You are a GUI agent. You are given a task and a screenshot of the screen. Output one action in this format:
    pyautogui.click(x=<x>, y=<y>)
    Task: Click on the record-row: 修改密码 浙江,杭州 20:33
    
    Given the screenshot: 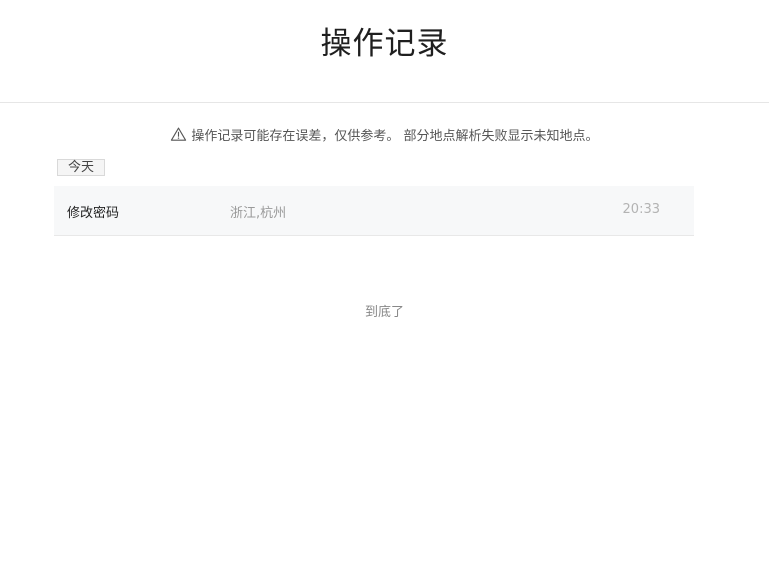 What is the action you would take?
    pyautogui.click(x=374, y=211)
    